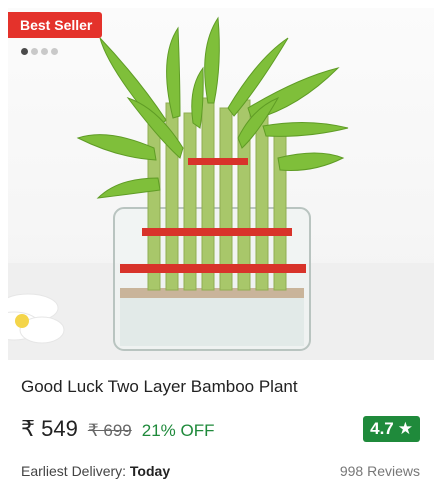  Describe the element at coordinates (74, 471) in the screenshot. I see `delivery-label: Earliest Delivery:` at that location.